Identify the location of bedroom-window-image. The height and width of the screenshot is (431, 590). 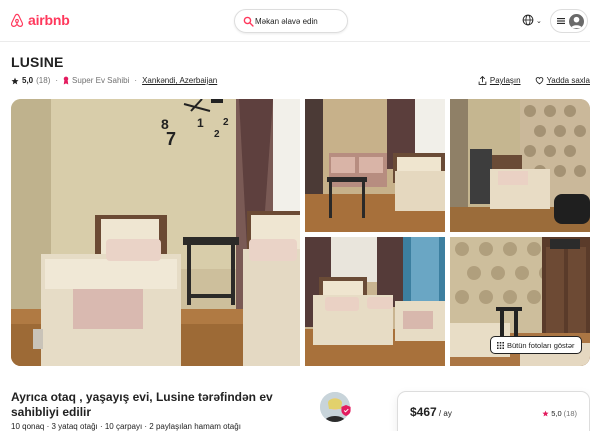
(375, 301).